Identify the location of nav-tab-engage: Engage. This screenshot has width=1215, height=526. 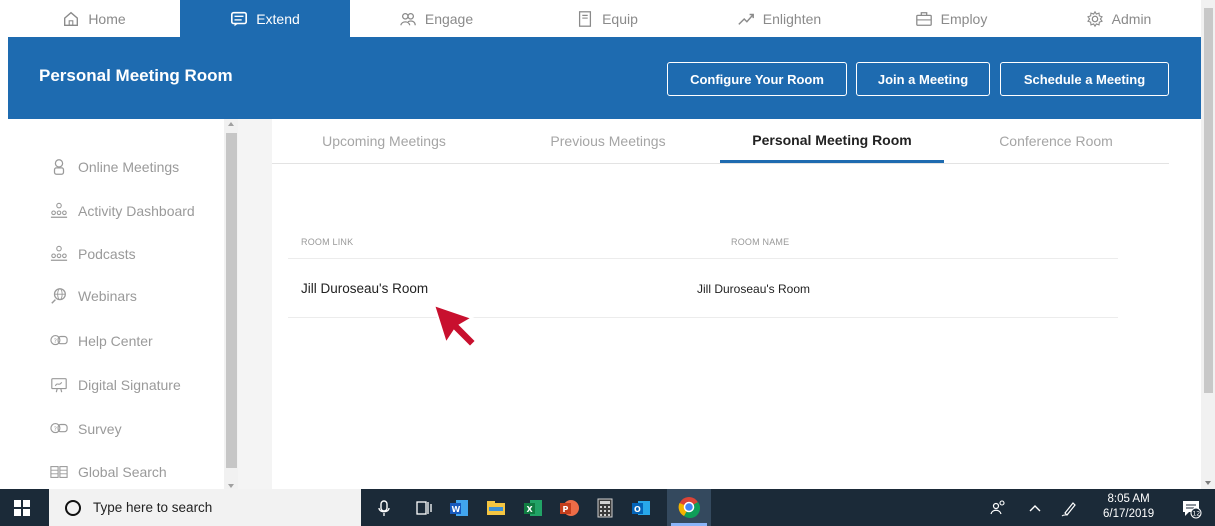
(436, 18).